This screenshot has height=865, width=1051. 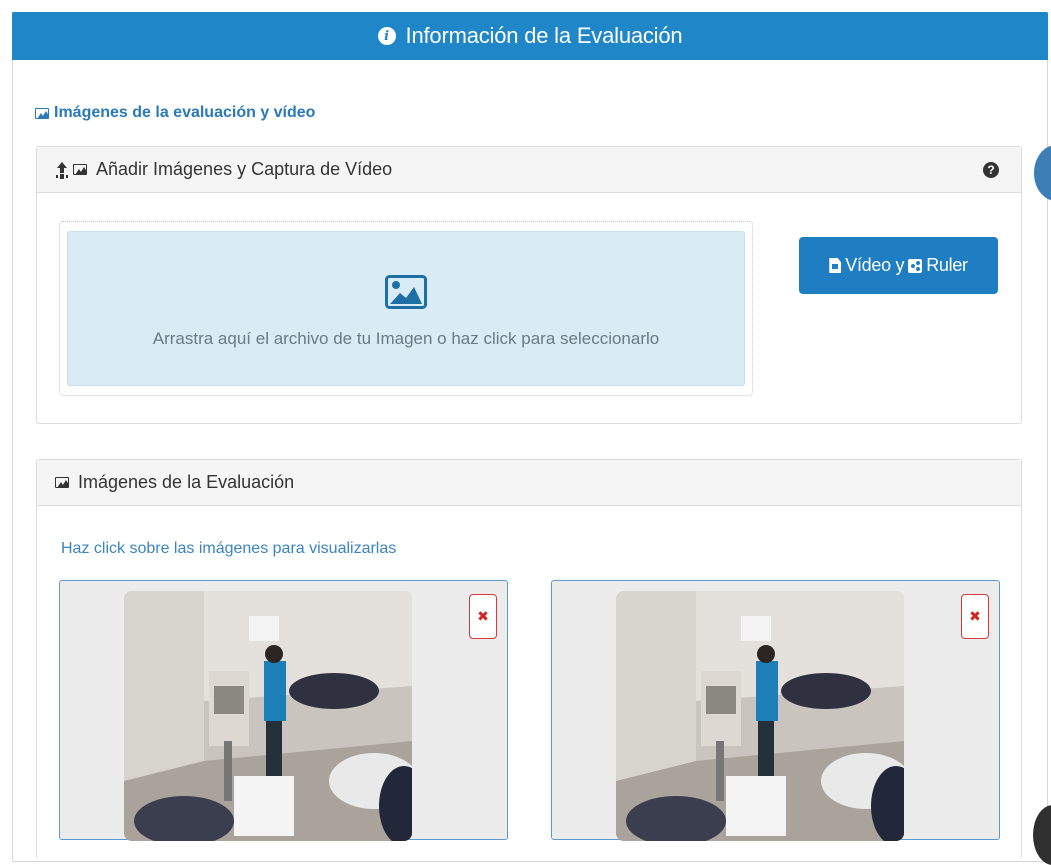 What do you see at coordinates (835, 265) in the screenshot?
I see `video-file-icon` at bounding box center [835, 265].